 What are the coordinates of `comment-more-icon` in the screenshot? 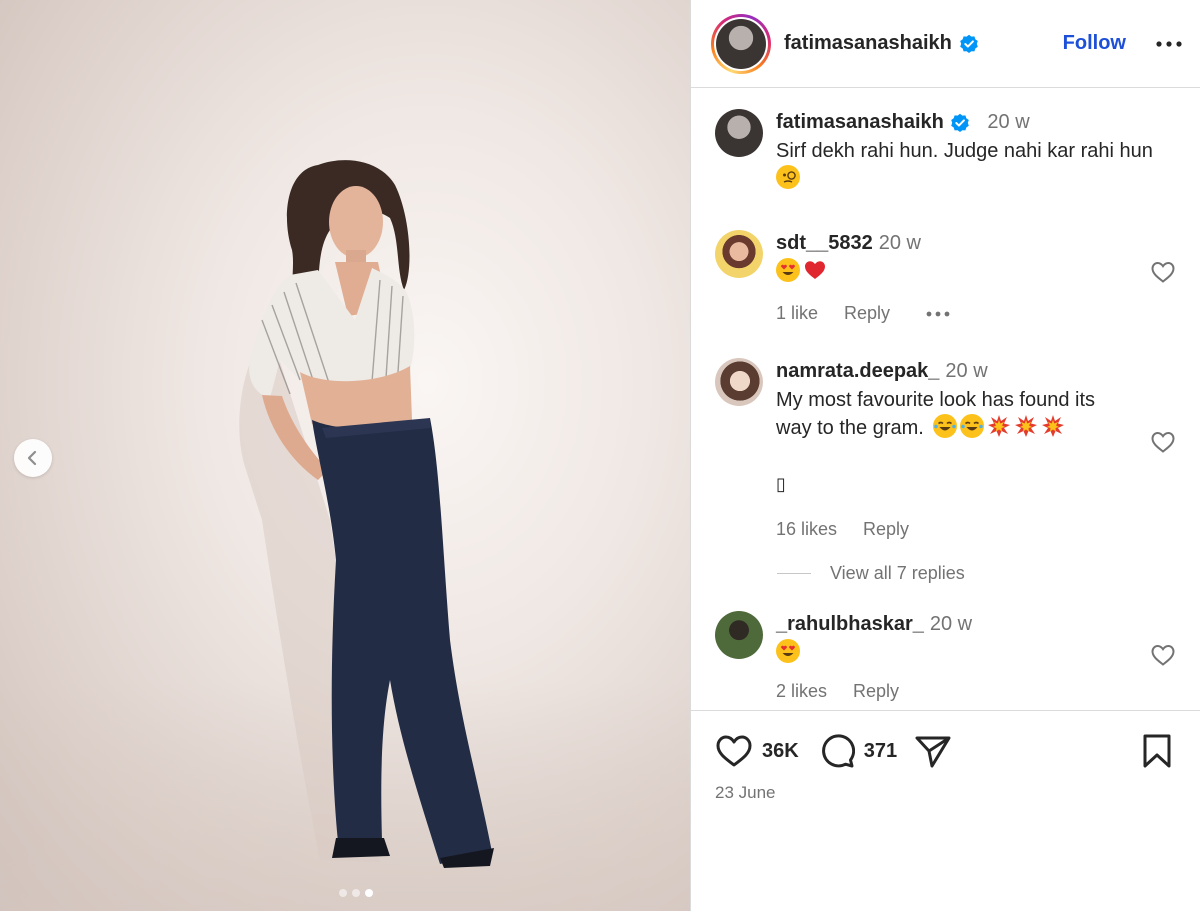 It's located at (938, 314).